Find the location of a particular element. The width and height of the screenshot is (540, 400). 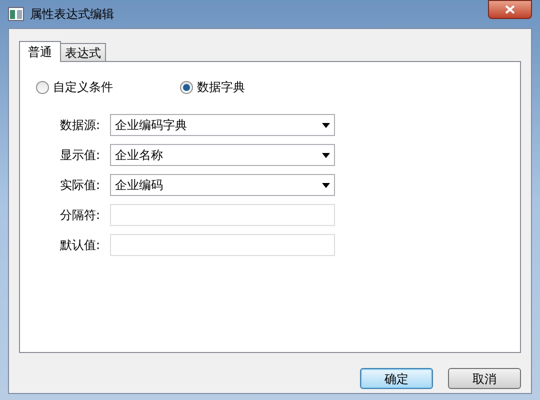

radio-option: 自定义条件 is located at coordinates (108, 87).